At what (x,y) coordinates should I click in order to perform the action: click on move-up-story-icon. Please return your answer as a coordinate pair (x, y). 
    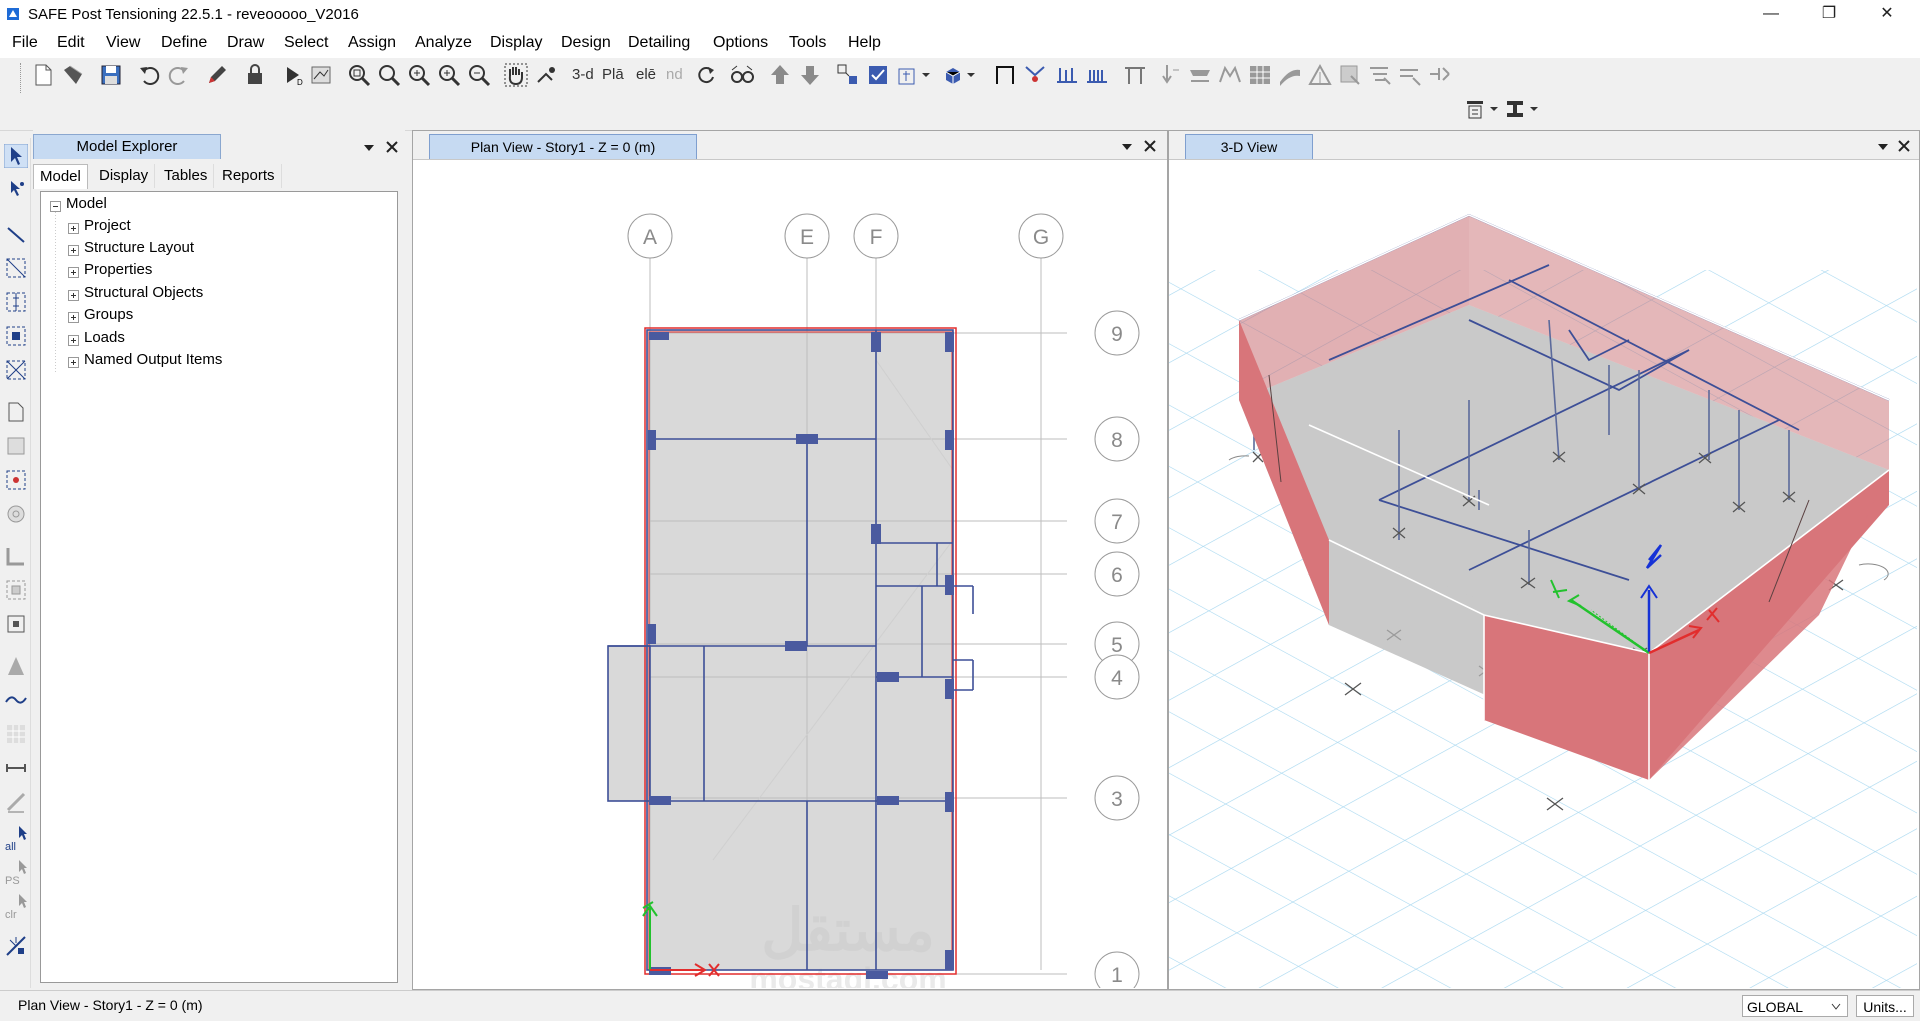
    Looking at the image, I should click on (780, 75).